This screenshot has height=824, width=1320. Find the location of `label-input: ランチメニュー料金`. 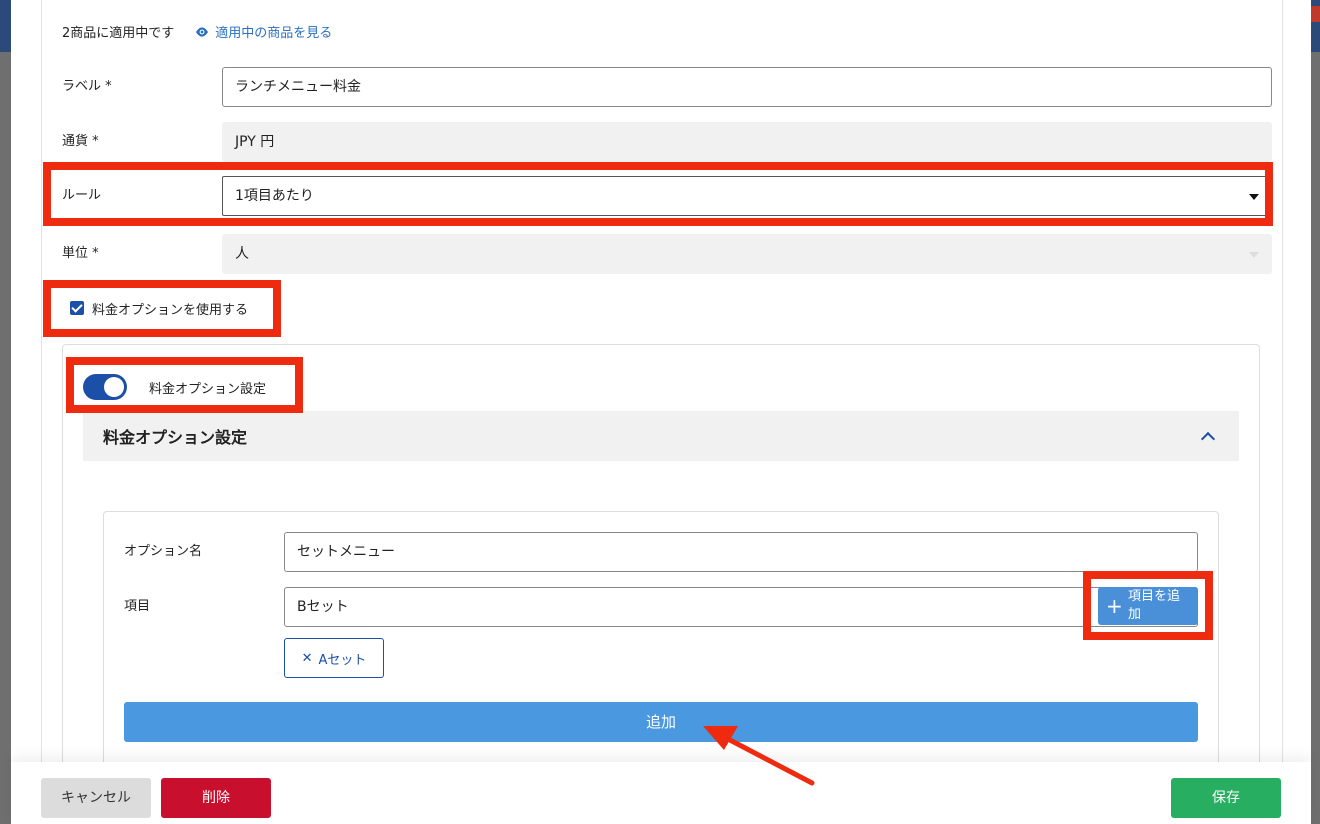

label-input: ランチメニュー料金 is located at coordinates (747, 87).